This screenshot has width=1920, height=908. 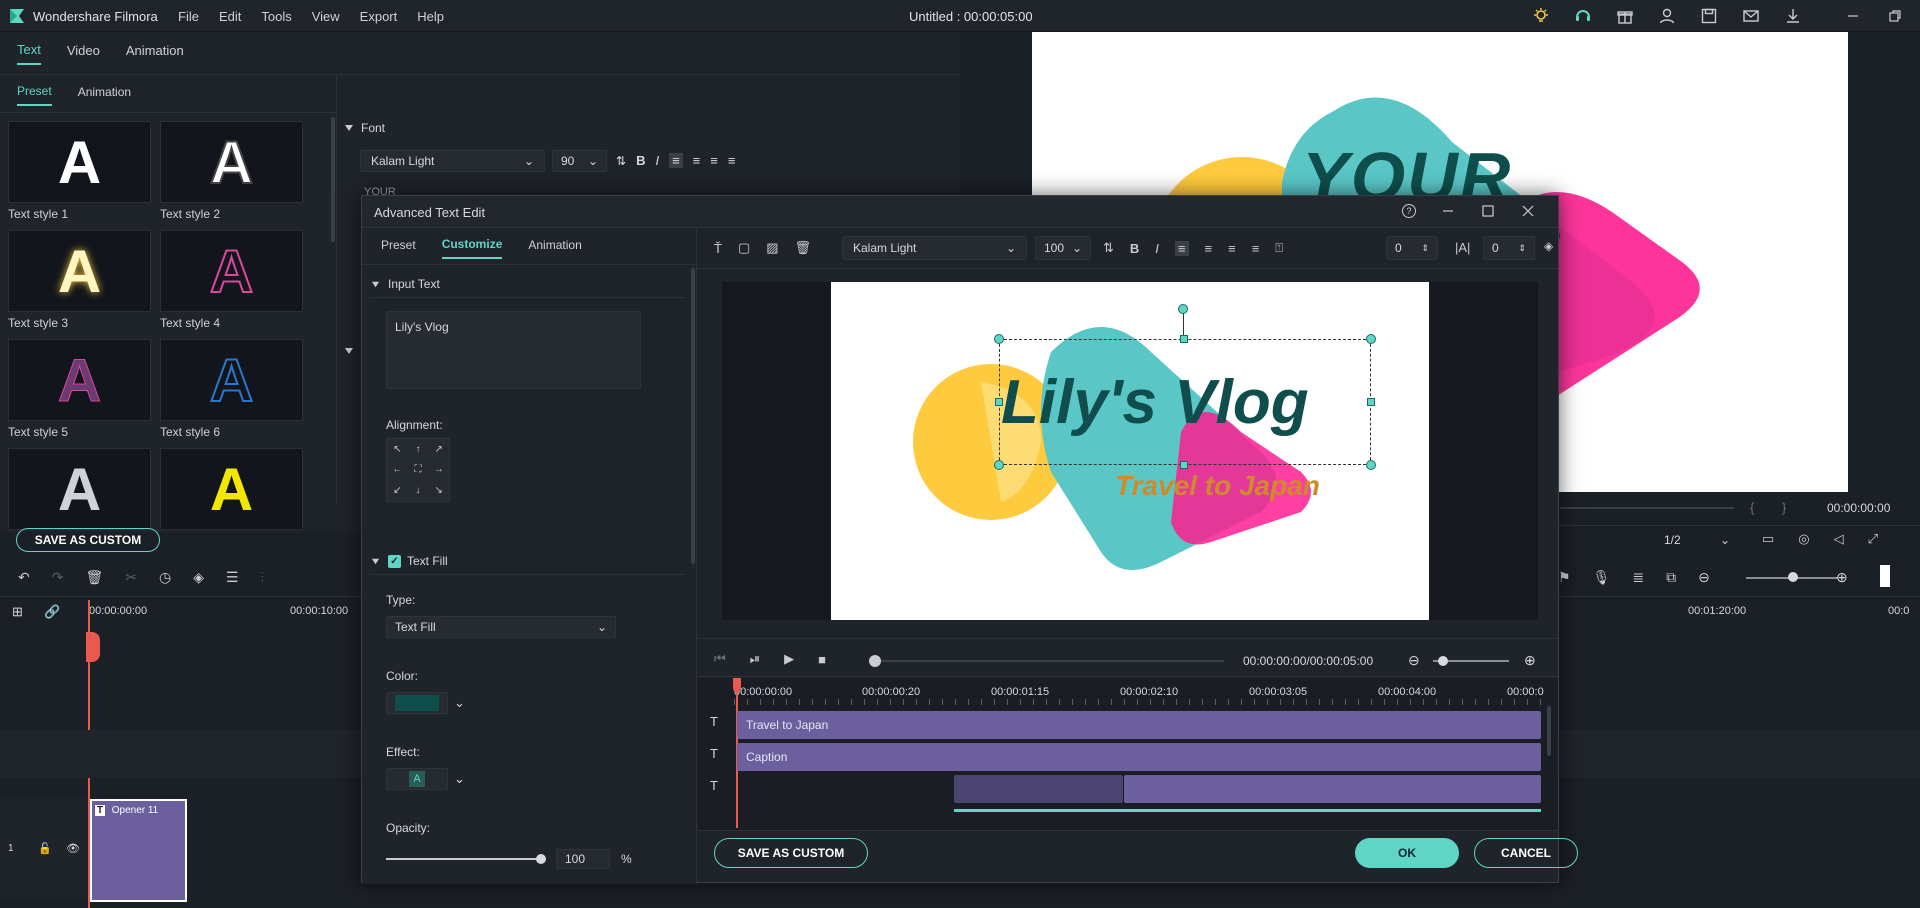 I want to click on pip-icon: ⧉, so click(x=1671, y=577).